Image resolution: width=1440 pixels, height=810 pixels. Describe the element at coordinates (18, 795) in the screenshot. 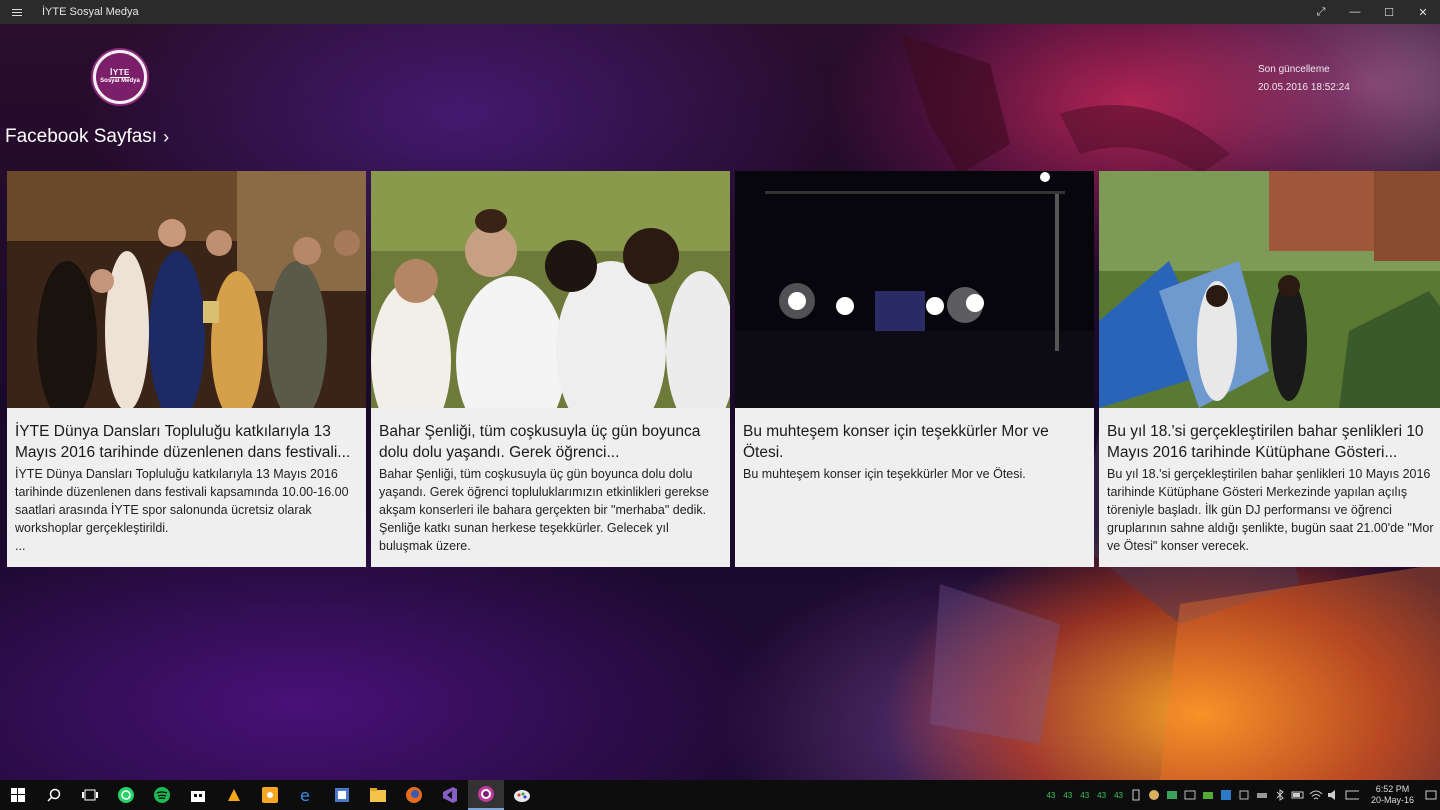

I see `start-icon` at that location.